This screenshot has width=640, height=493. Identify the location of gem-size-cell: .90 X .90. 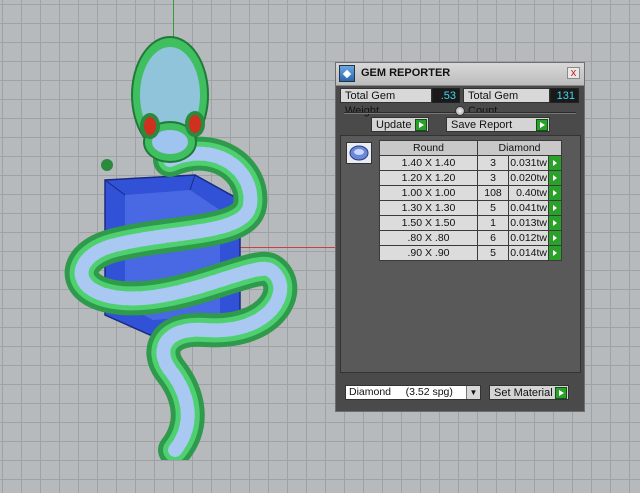
(428, 253).